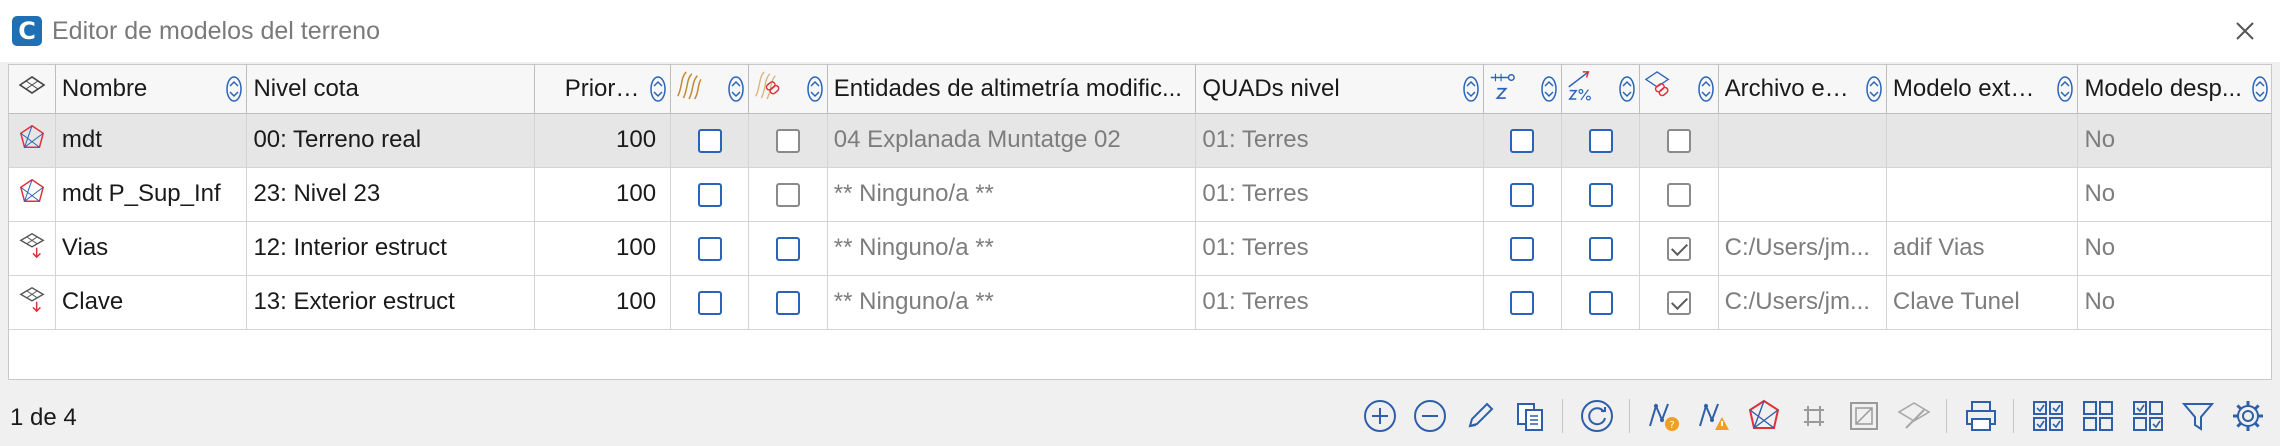 The height and width of the screenshot is (446, 2280). What do you see at coordinates (2098, 416) in the screenshot?
I see `deselect-all-button` at bounding box center [2098, 416].